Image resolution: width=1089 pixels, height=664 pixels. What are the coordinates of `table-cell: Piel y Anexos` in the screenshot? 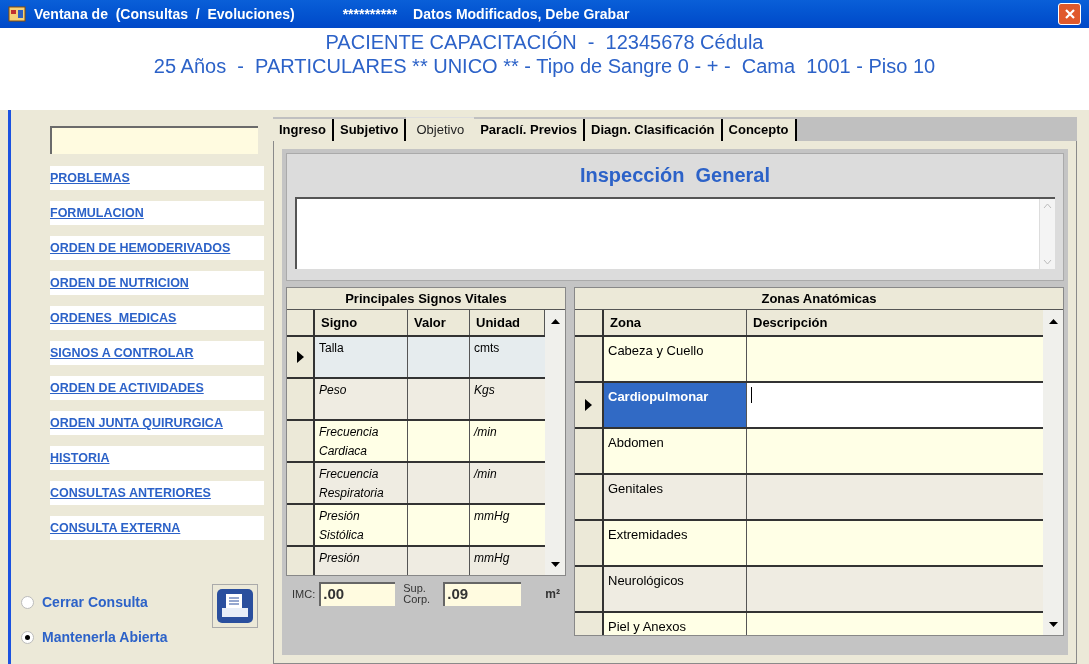 It's located at (675, 624).